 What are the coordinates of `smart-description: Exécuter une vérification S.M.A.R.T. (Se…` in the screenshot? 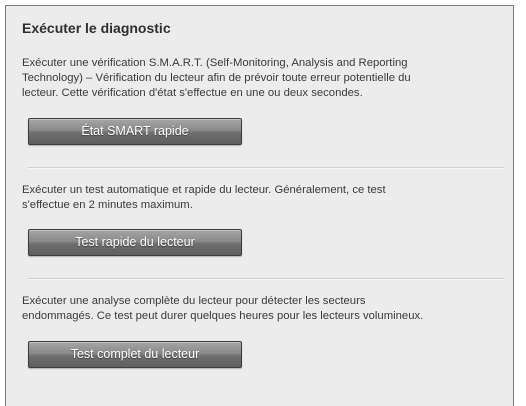 It's located at (216, 78).